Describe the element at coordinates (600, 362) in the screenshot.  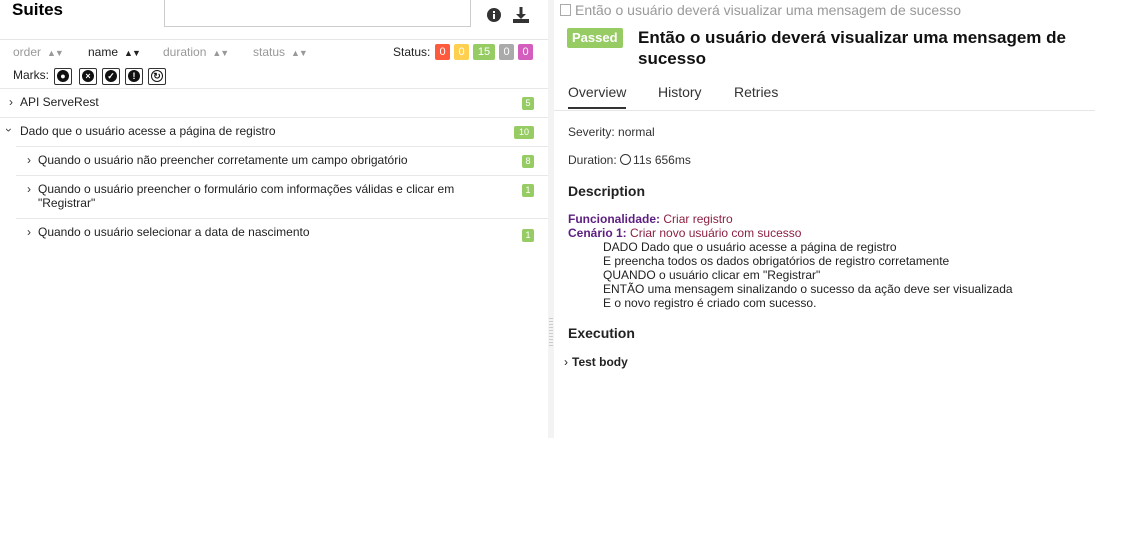
I see `test-body-label: Test body` at that location.